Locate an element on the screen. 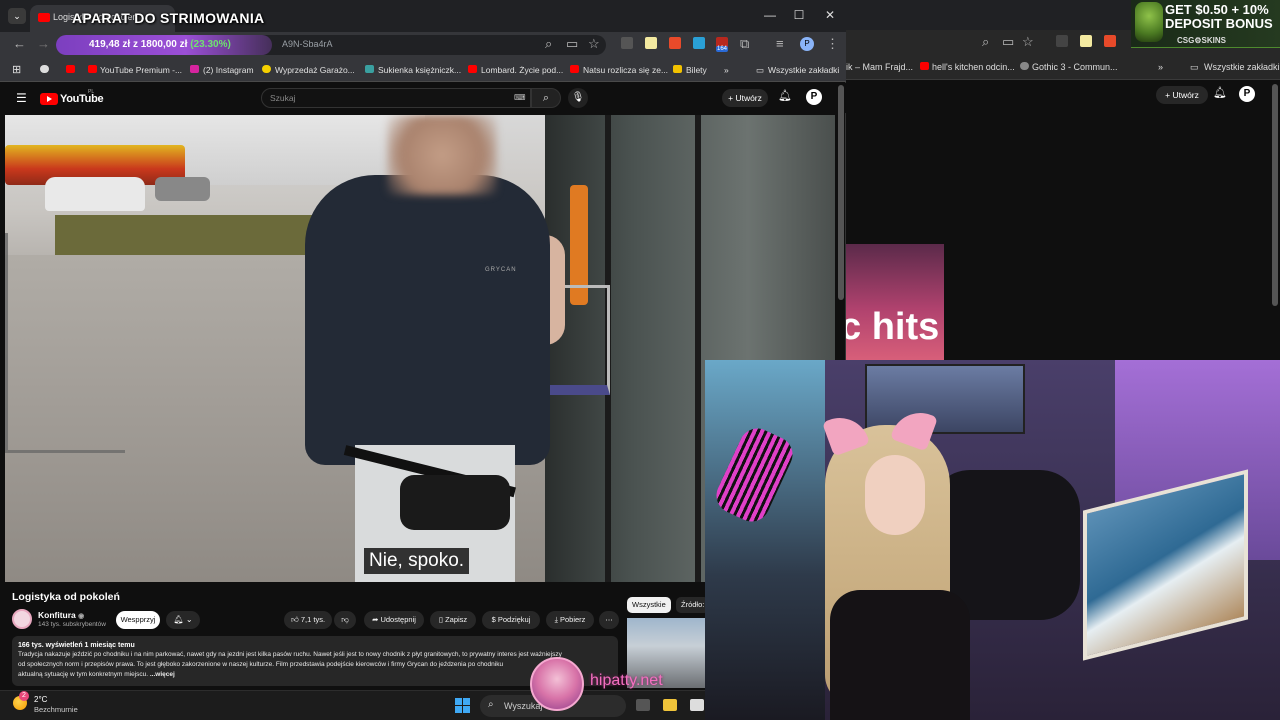 Image resolution: width=1280 pixels, height=720 pixels. save-button: ▯ Zapisz is located at coordinates (453, 620).